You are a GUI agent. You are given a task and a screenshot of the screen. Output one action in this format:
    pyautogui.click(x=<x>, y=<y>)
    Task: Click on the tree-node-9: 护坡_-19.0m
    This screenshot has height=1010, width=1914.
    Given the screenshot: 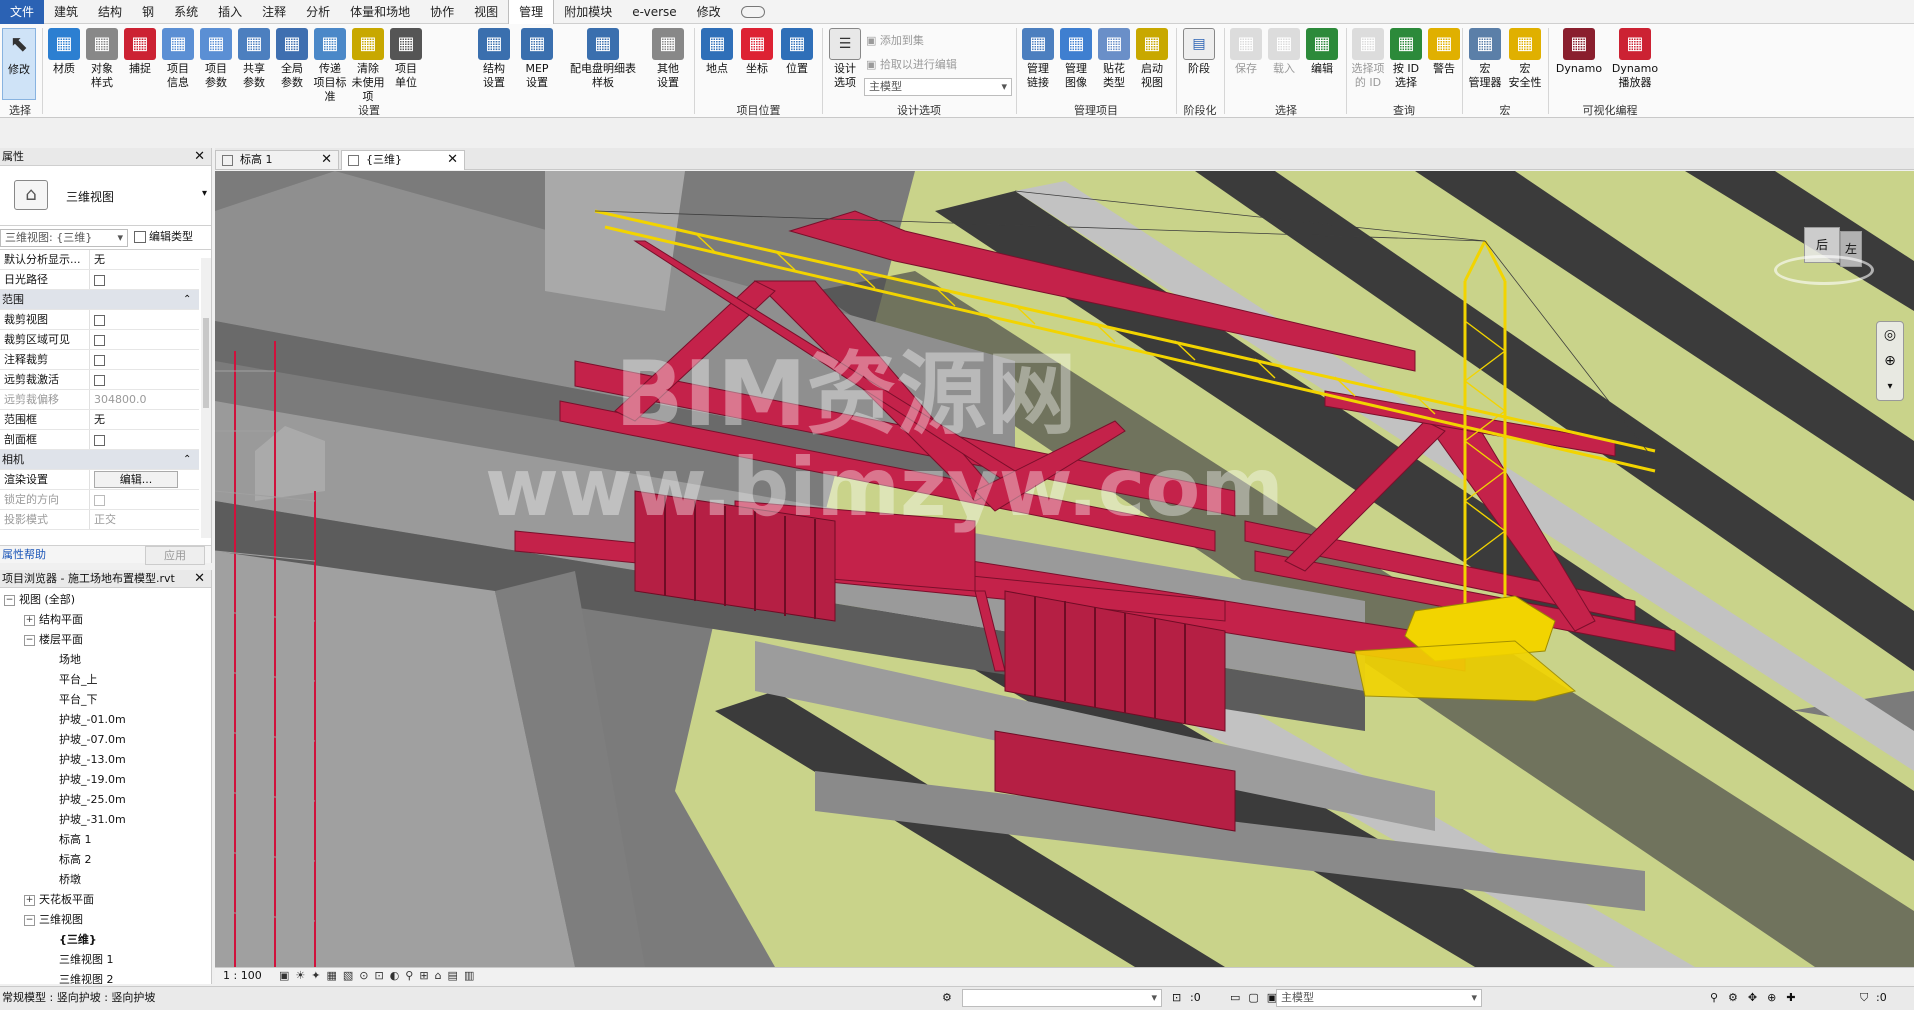 What is the action you would take?
    pyautogui.click(x=105, y=780)
    